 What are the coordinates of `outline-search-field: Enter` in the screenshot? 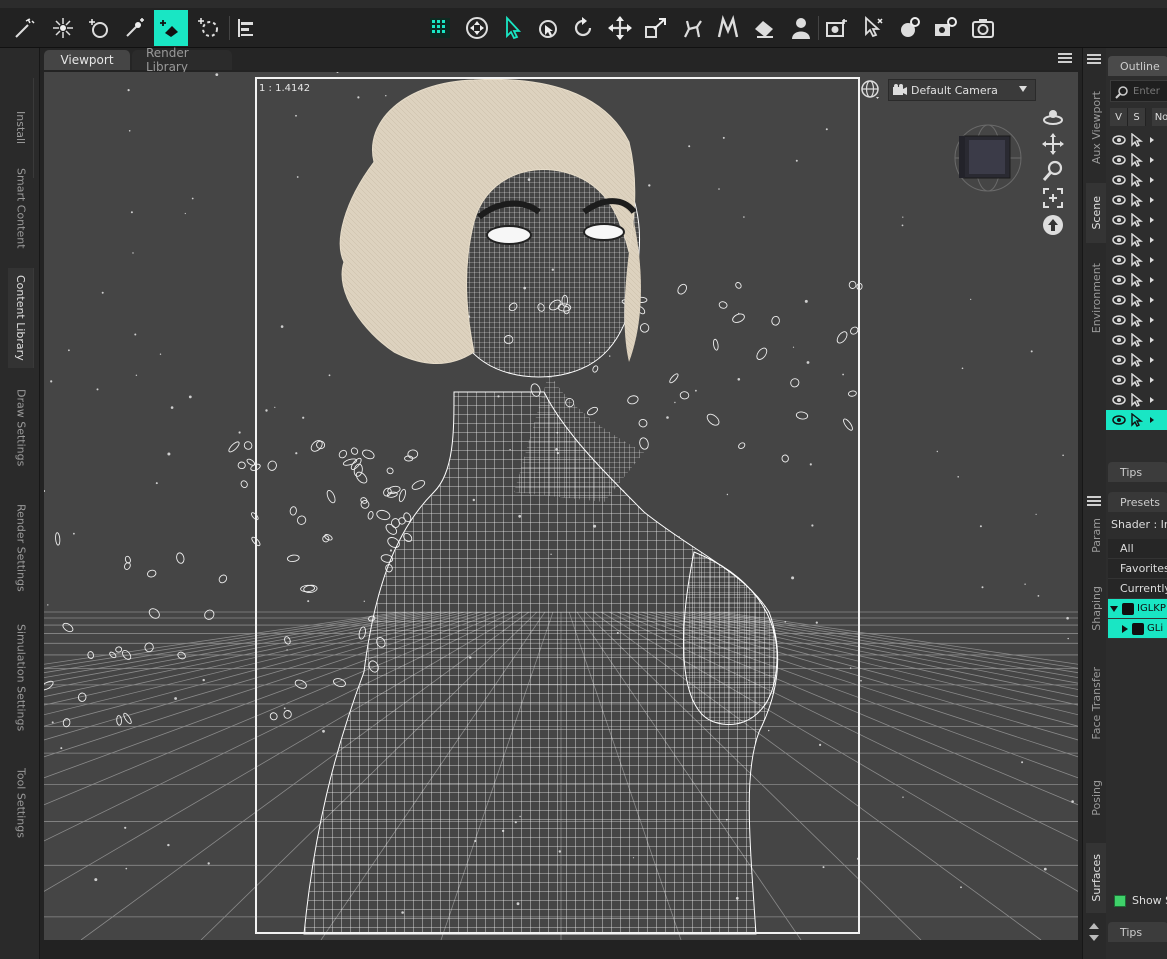 It's located at (1138, 91).